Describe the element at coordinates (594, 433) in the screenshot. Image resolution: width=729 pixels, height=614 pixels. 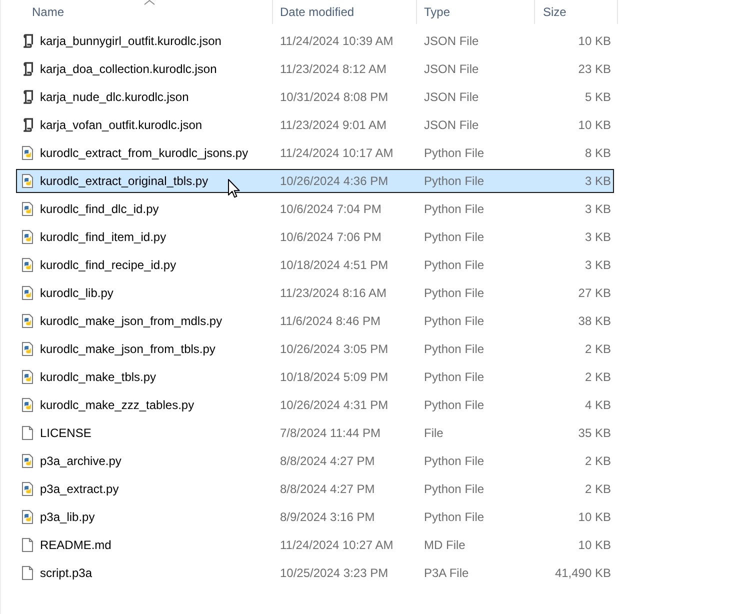
I see `file-size: 35 KB` at that location.